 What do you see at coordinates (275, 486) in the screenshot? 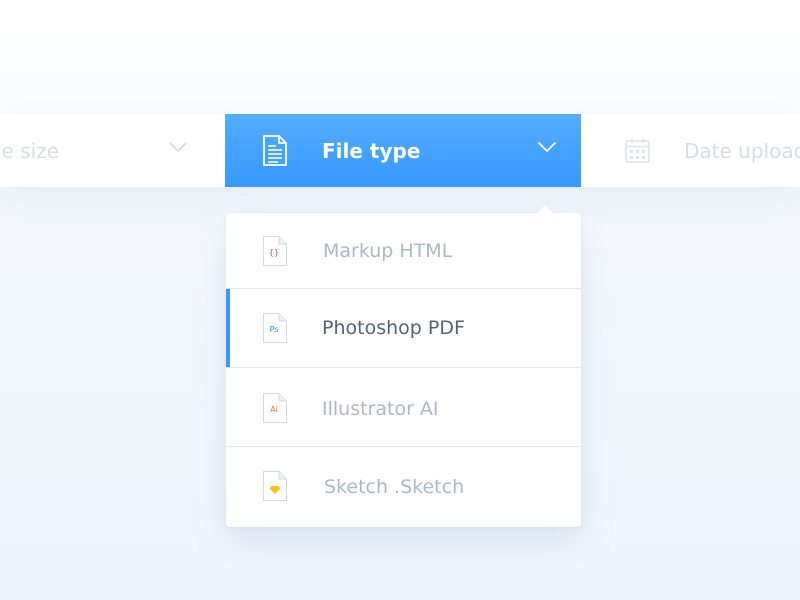
I see `sketch-file-icon` at bounding box center [275, 486].